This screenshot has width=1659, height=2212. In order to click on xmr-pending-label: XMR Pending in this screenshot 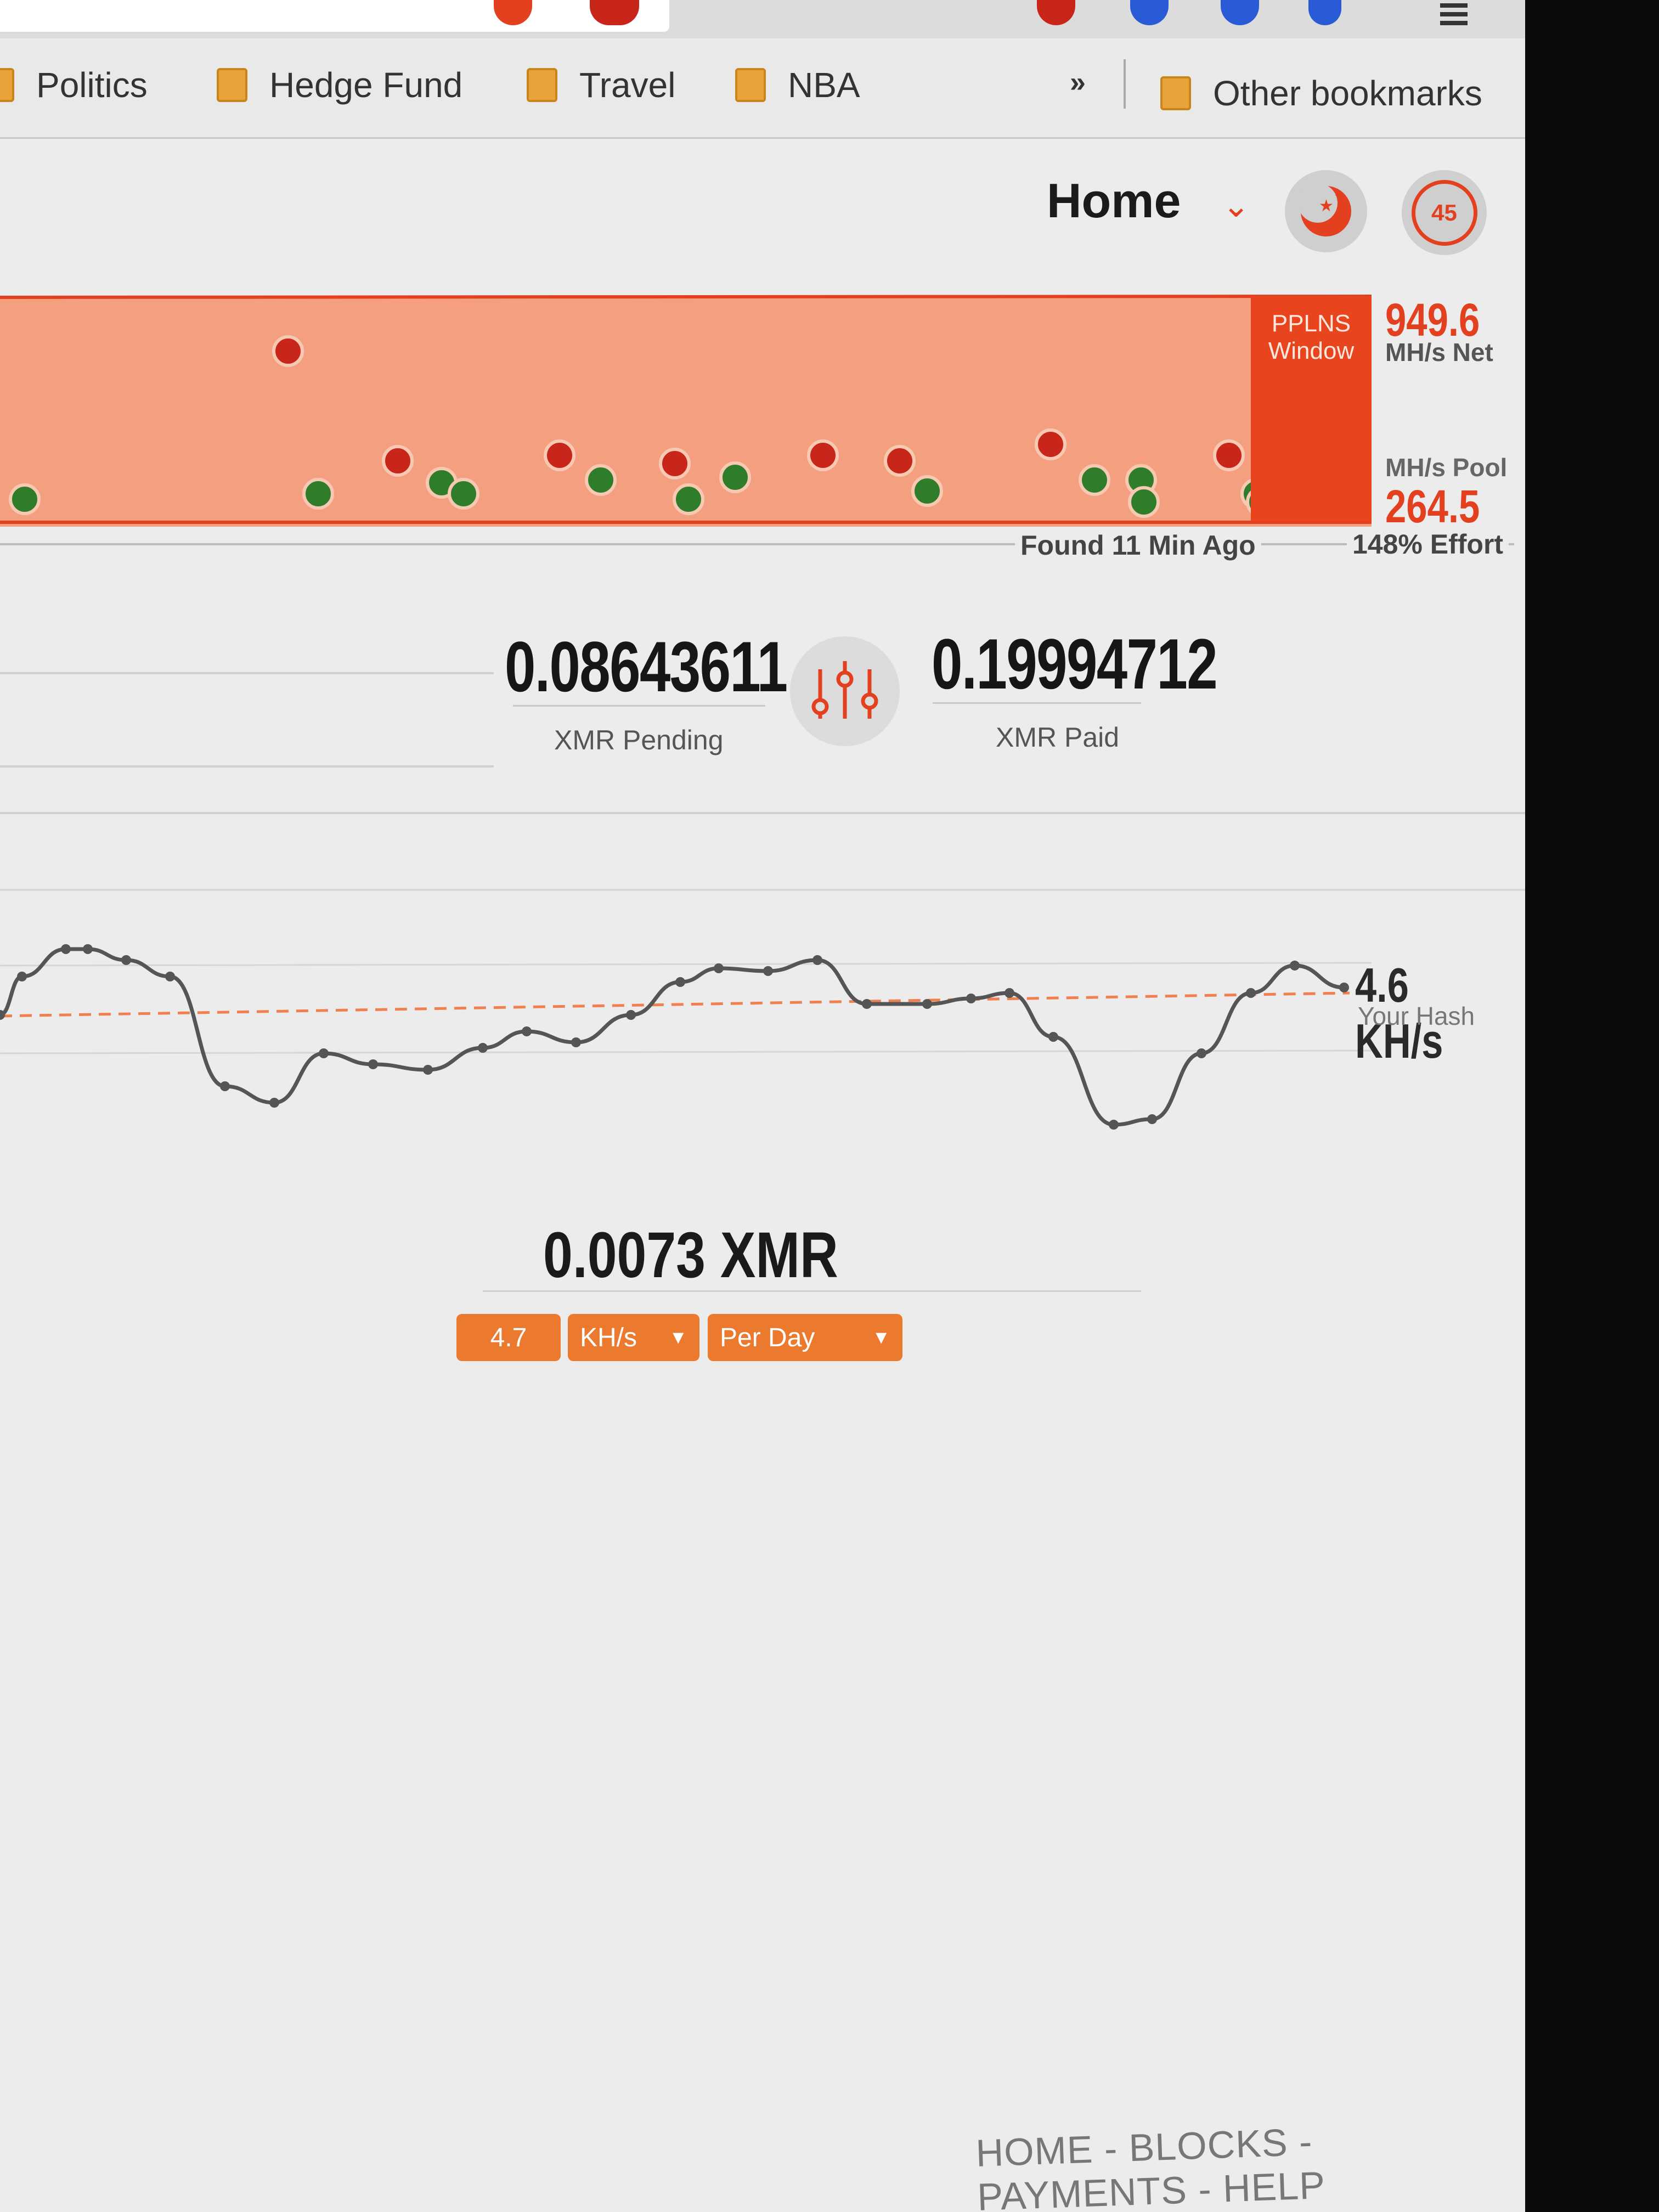, I will do `click(639, 740)`.